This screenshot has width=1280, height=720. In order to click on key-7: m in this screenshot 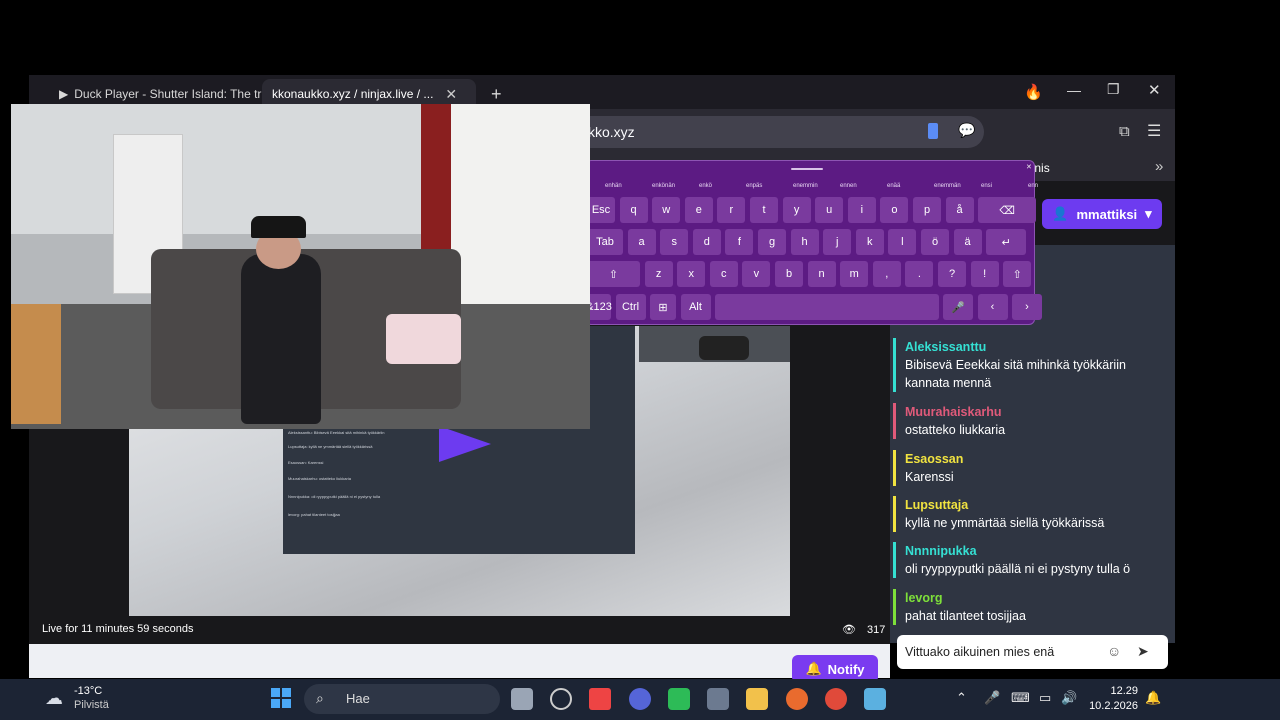, I will do `click(854, 274)`.